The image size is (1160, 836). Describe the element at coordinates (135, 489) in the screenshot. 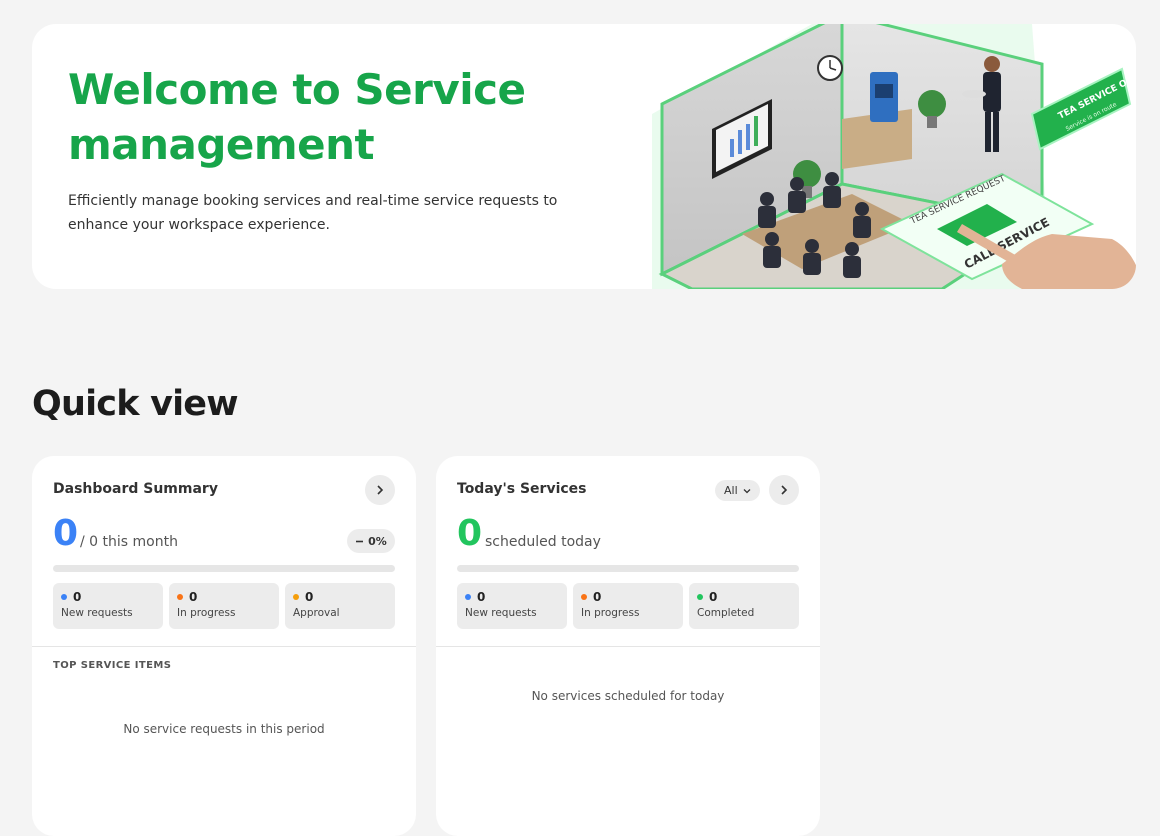

I see `dashboard-summary-title: Dashboard Summary` at that location.